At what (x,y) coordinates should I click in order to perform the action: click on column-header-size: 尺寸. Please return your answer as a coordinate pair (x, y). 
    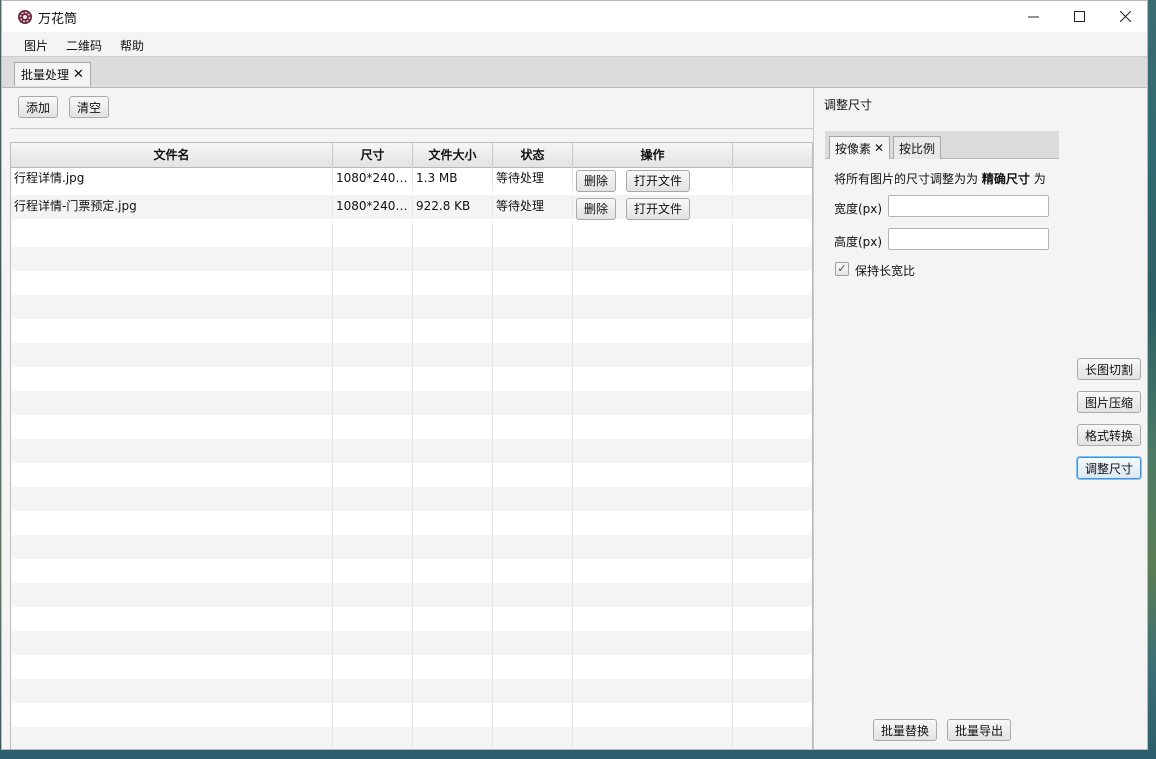
    Looking at the image, I should click on (373, 155).